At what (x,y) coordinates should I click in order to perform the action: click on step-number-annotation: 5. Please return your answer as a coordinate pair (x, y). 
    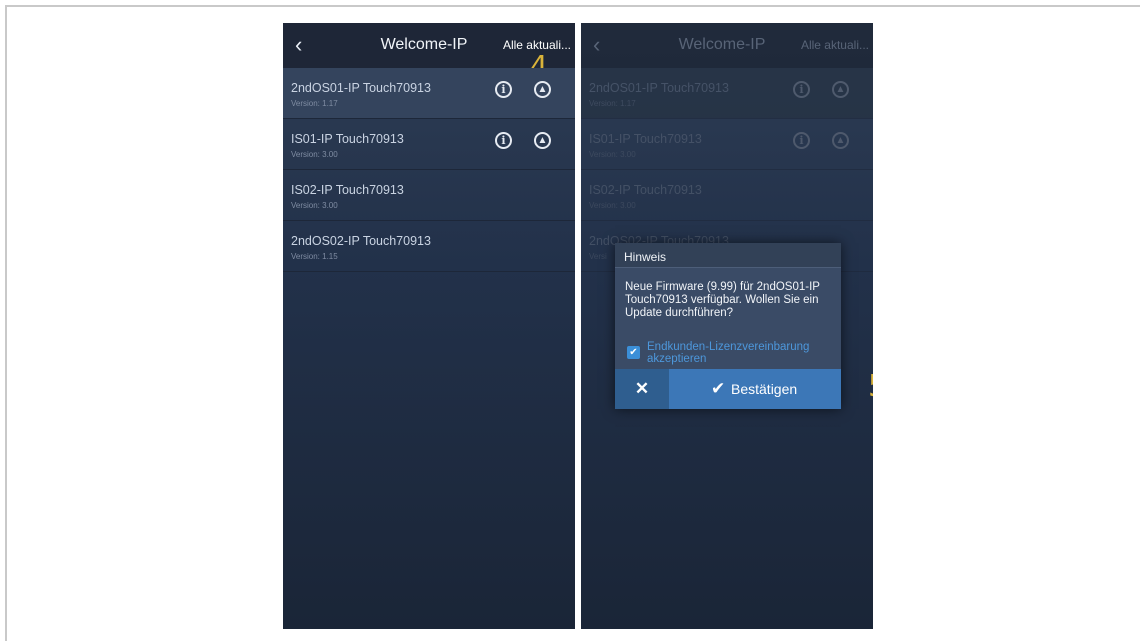
    Looking at the image, I should click on (870, 387).